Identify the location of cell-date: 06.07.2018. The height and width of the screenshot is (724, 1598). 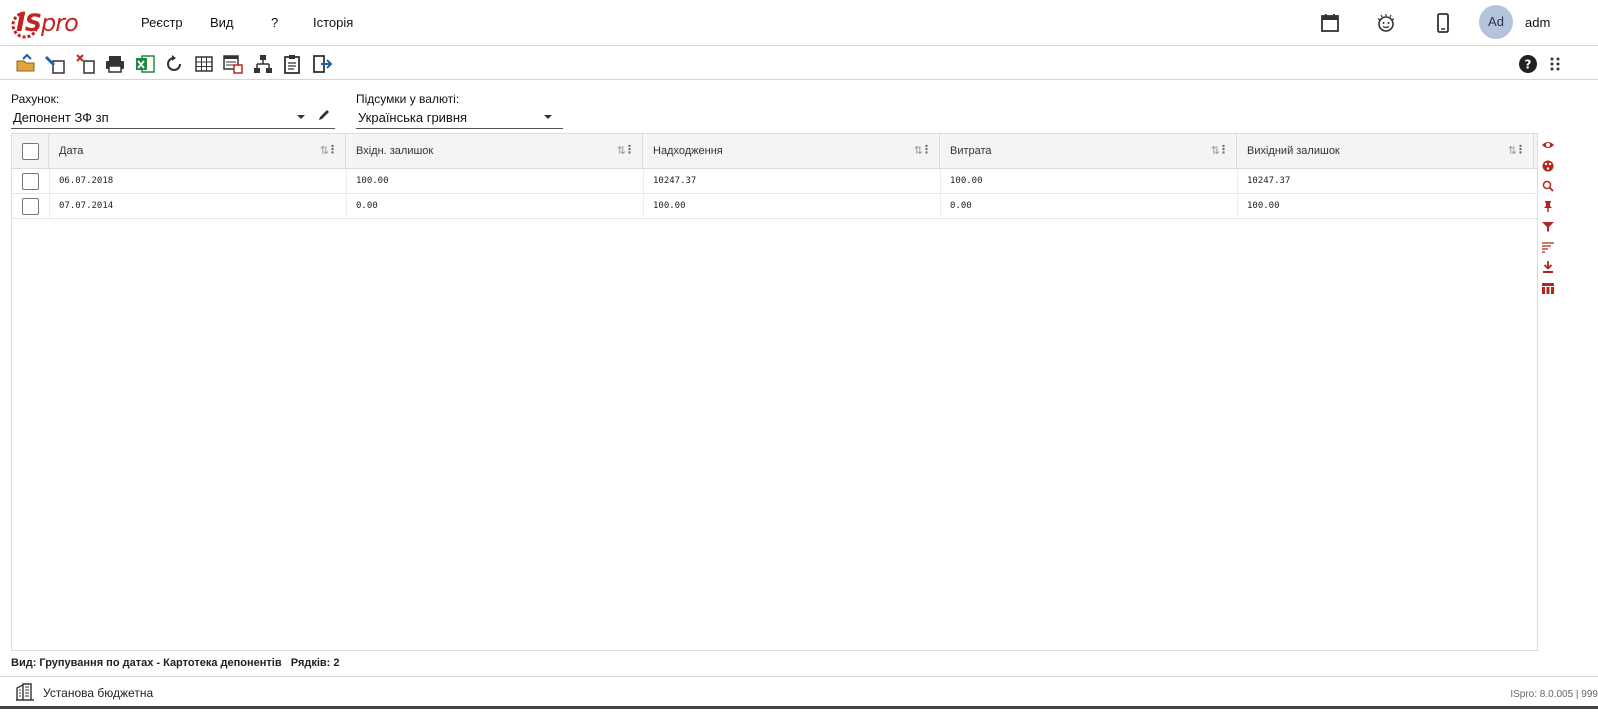
(86, 181).